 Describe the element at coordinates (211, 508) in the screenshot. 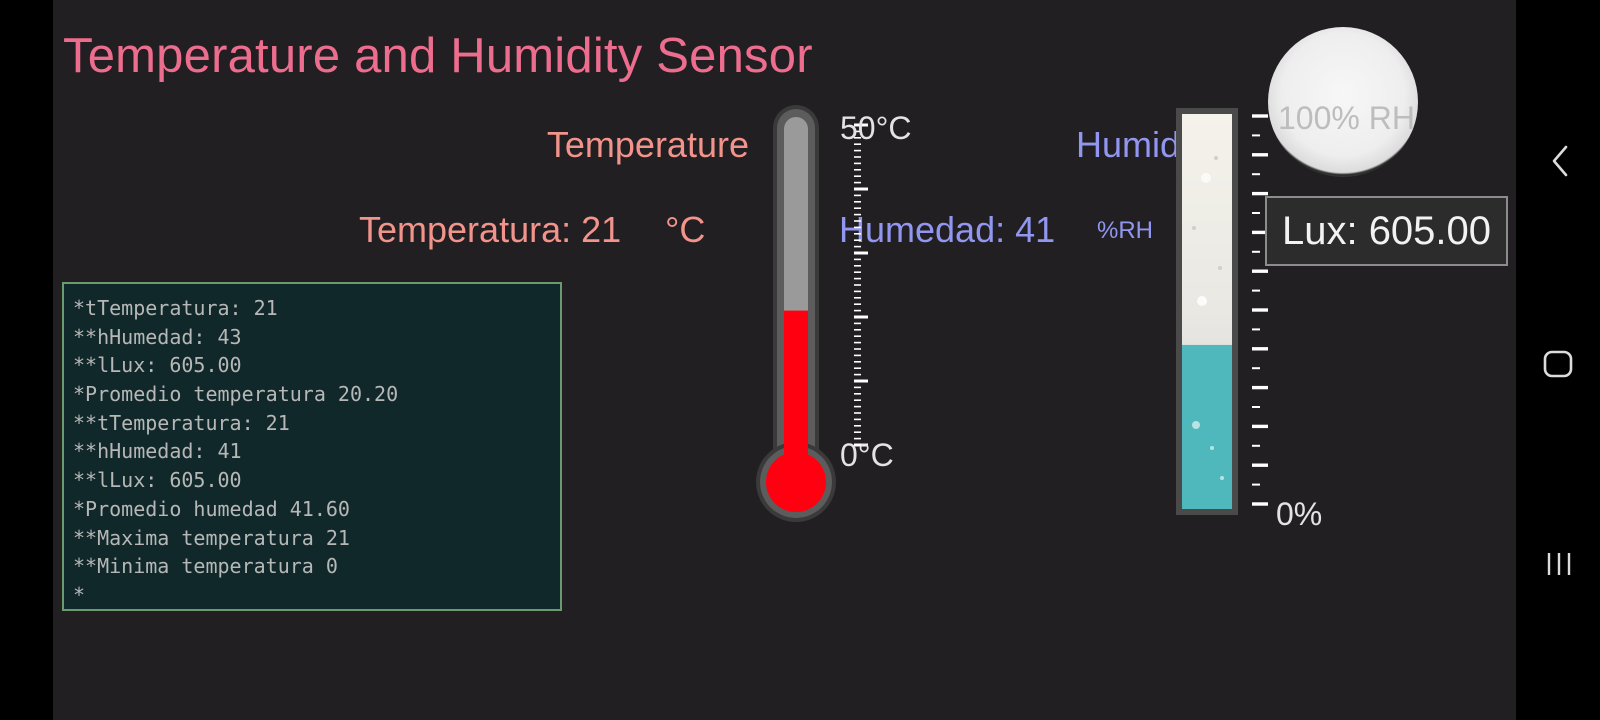

I see `terminal-line: *Promedio humedad 41.60` at that location.